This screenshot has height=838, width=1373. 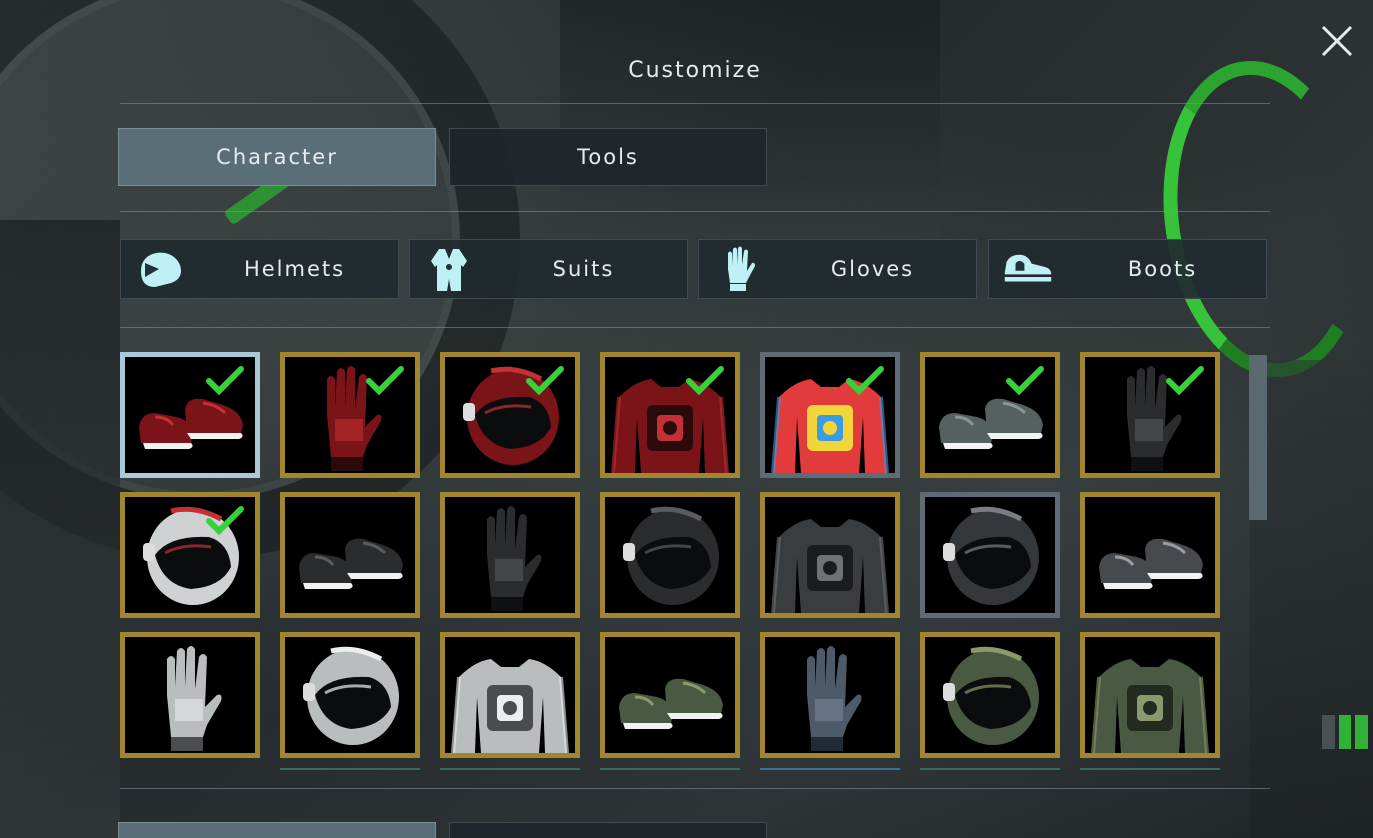 I want to click on close-button, so click(x=1337, y=41).